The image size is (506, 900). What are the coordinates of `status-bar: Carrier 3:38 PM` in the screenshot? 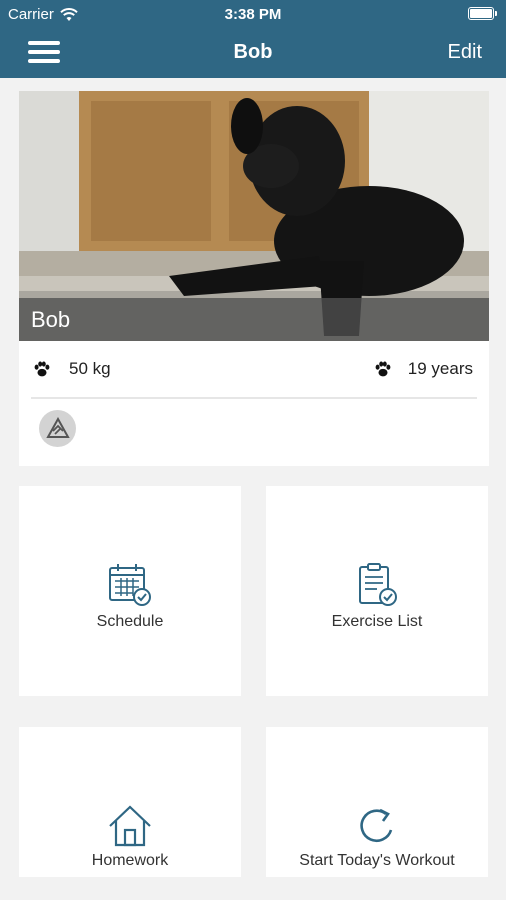 It's located at (253, 14).